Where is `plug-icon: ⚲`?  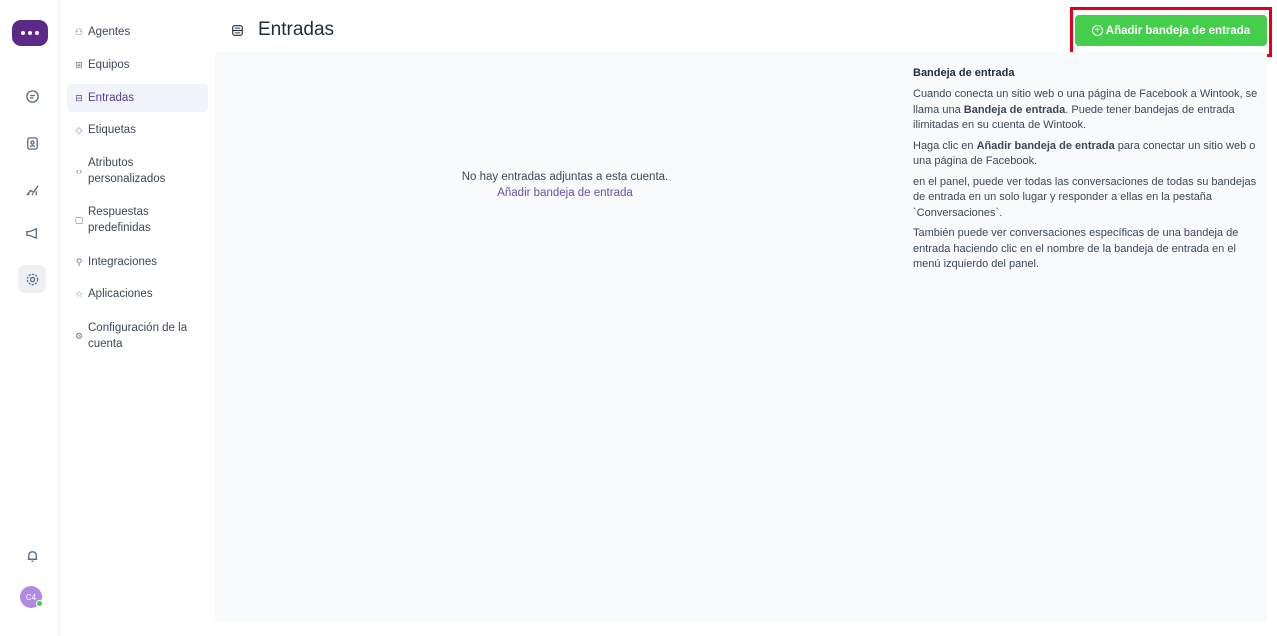
plug-icon: ⚲ is located at coordinates (79, 261).